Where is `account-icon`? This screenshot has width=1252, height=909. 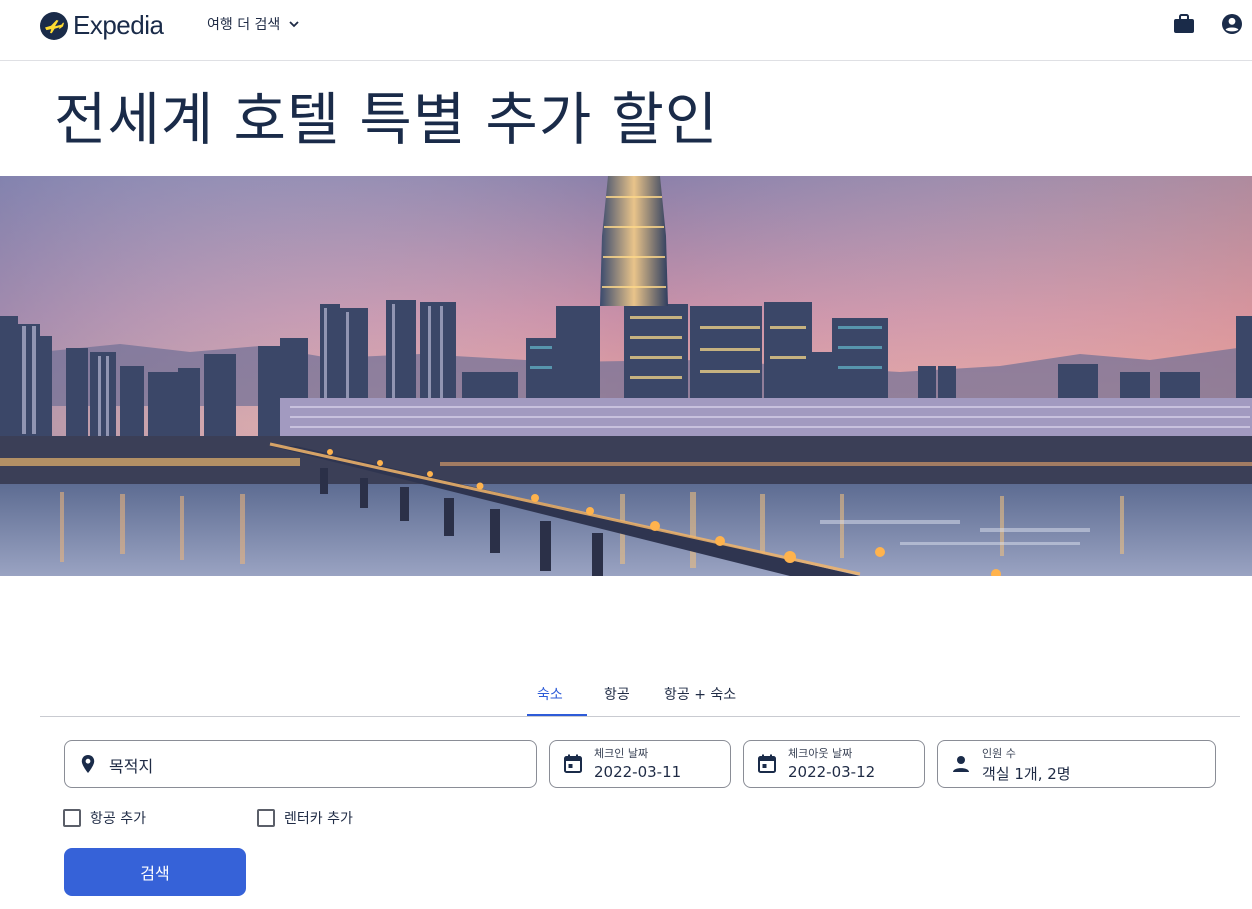
account-icon is located at coordinates (1232, 24).